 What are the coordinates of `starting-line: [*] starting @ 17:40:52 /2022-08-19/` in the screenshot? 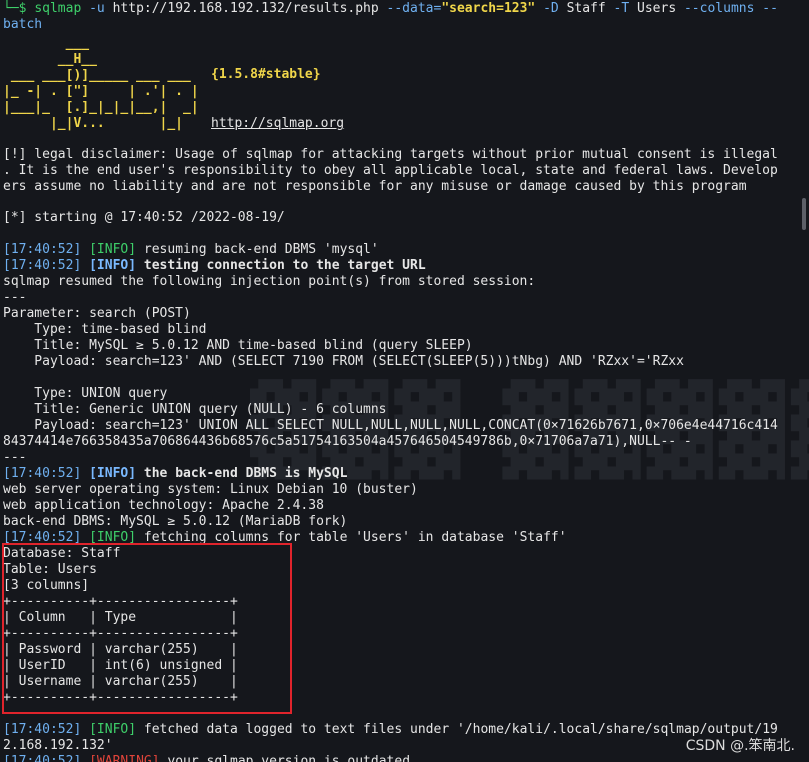 It's located at (144, 217).